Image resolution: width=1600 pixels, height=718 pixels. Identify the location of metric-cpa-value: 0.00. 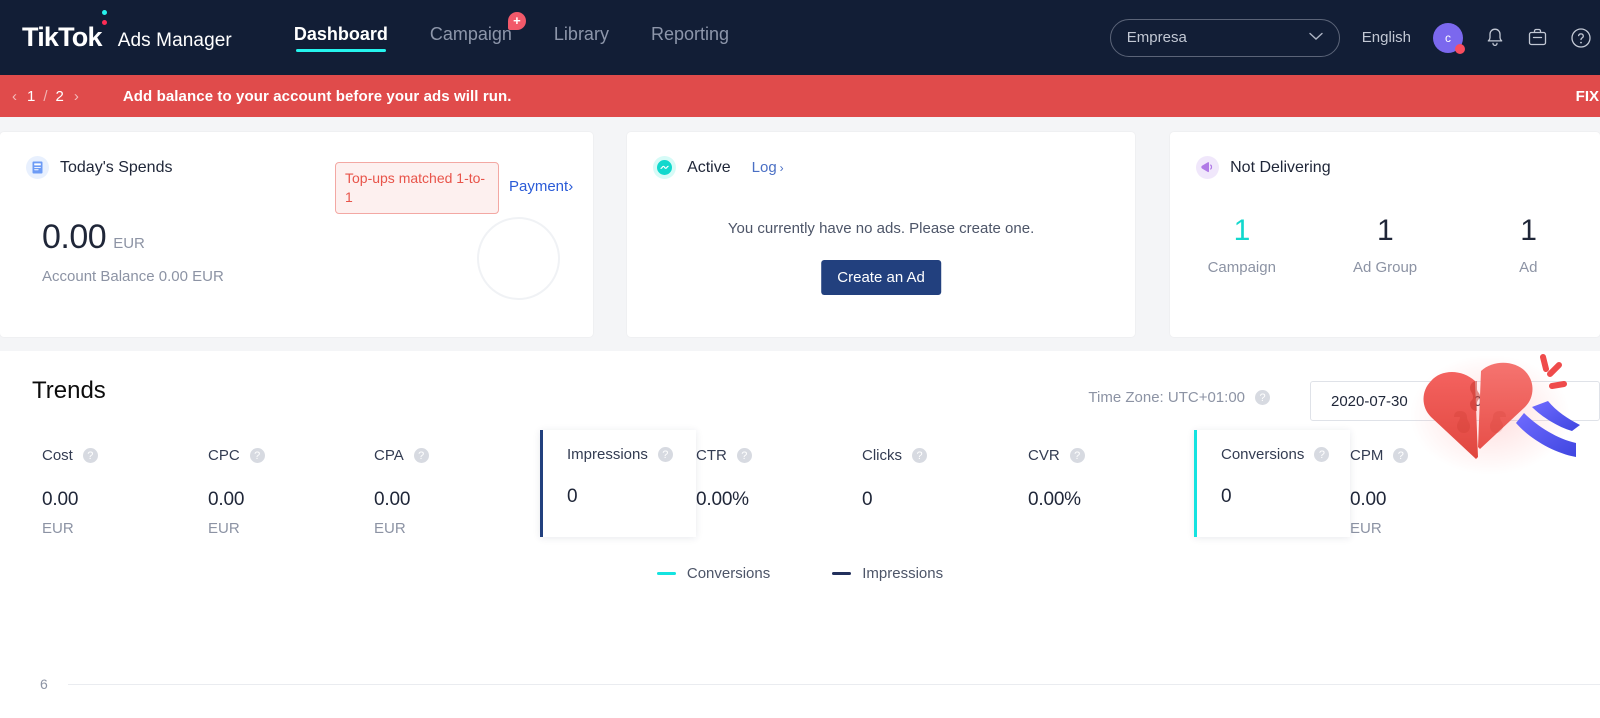
(392, 499).